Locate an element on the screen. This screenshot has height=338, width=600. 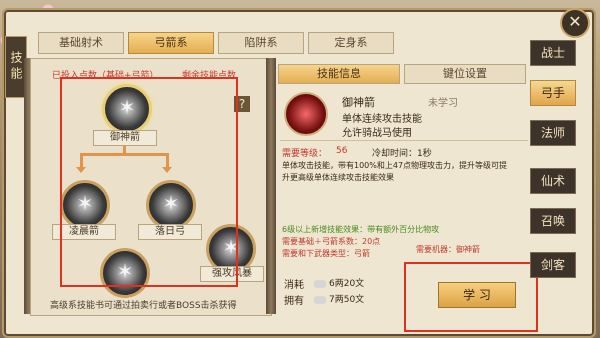
class-tab-swordsman: 剑客 is located at coordinates (553, 265).